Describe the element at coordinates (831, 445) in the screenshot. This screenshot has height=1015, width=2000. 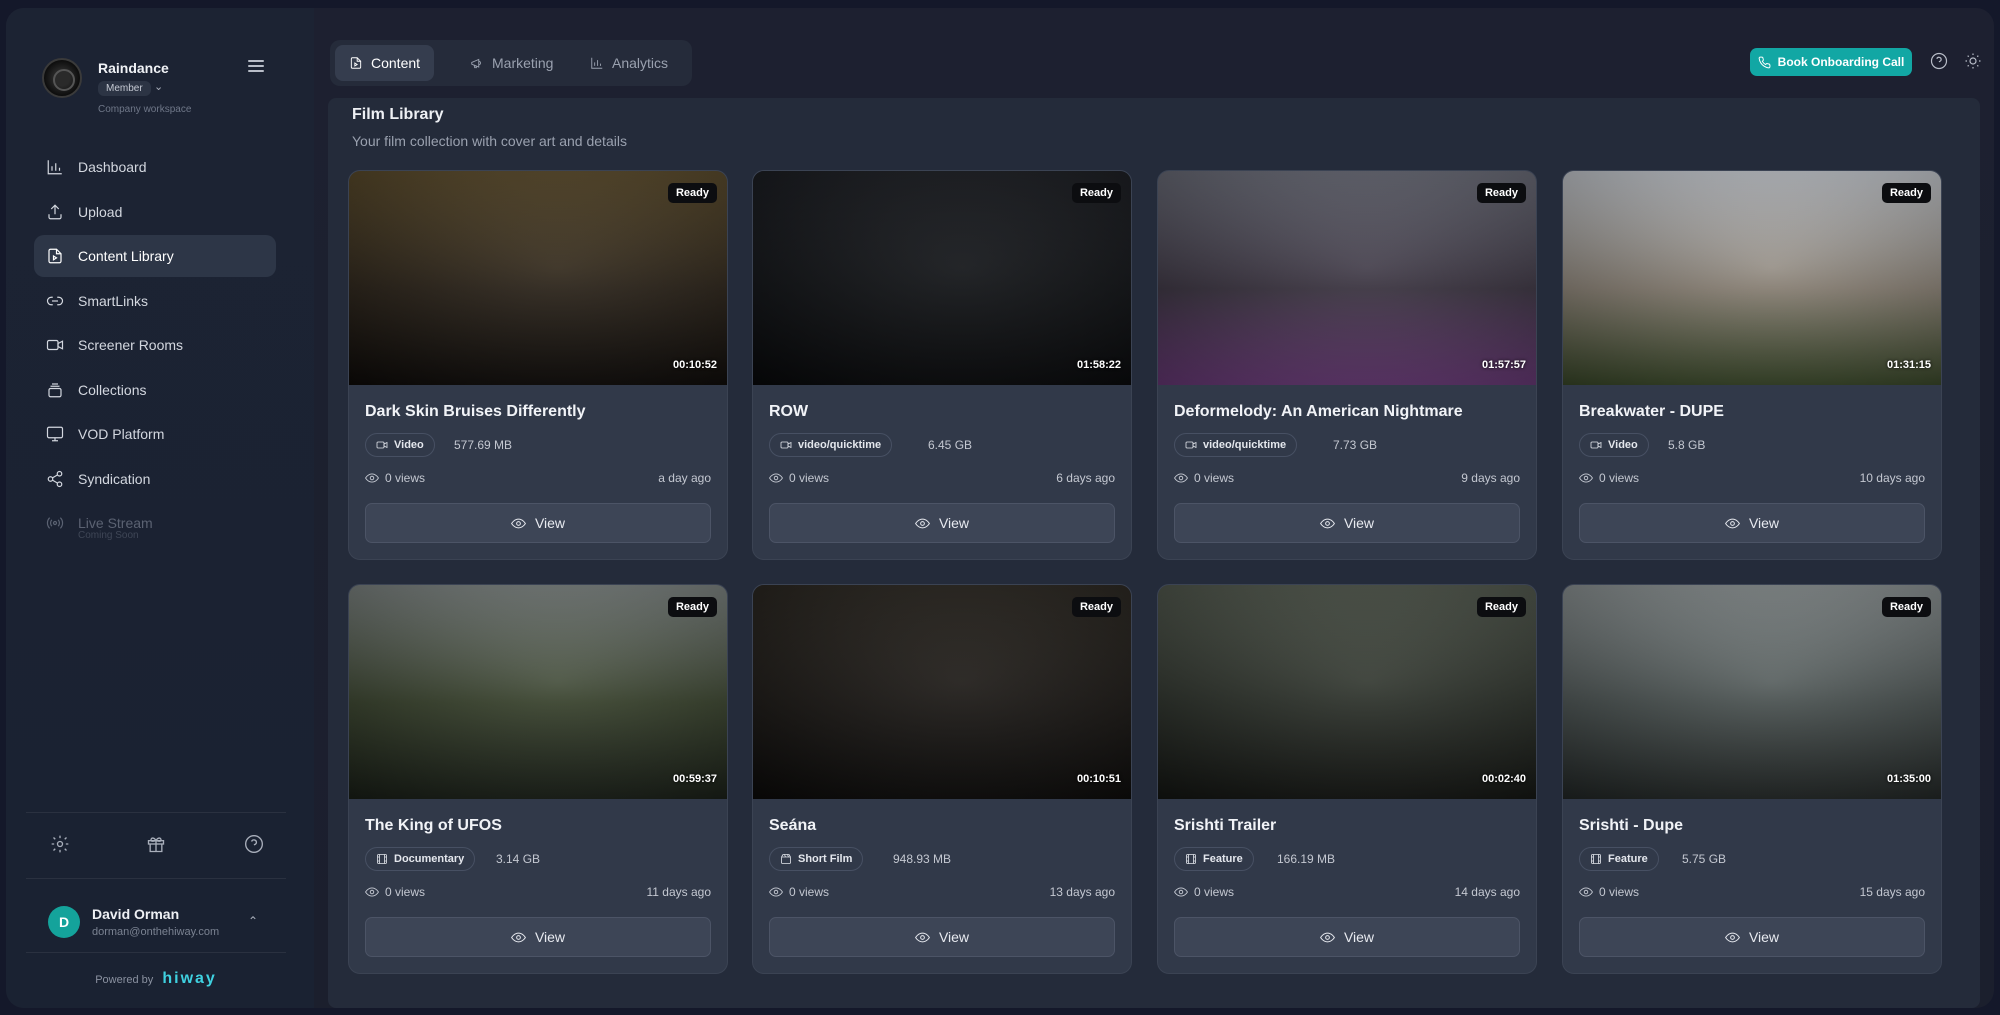
I see `type-chip: video/quicktime` at that location.